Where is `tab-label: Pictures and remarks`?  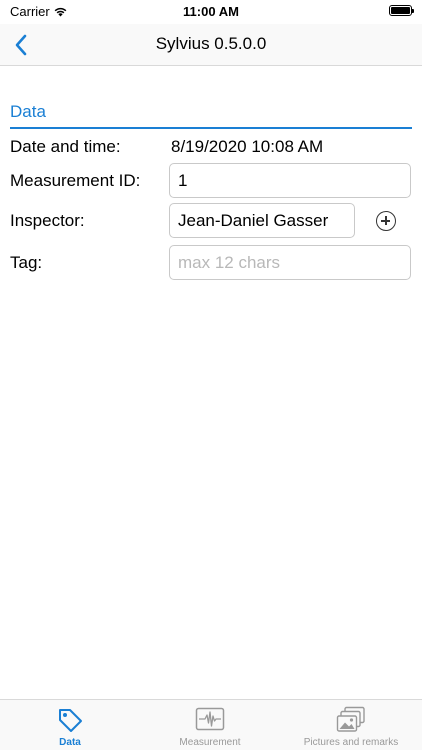
tab-label: Pictures and remarks is located at coordinates (351, 742).